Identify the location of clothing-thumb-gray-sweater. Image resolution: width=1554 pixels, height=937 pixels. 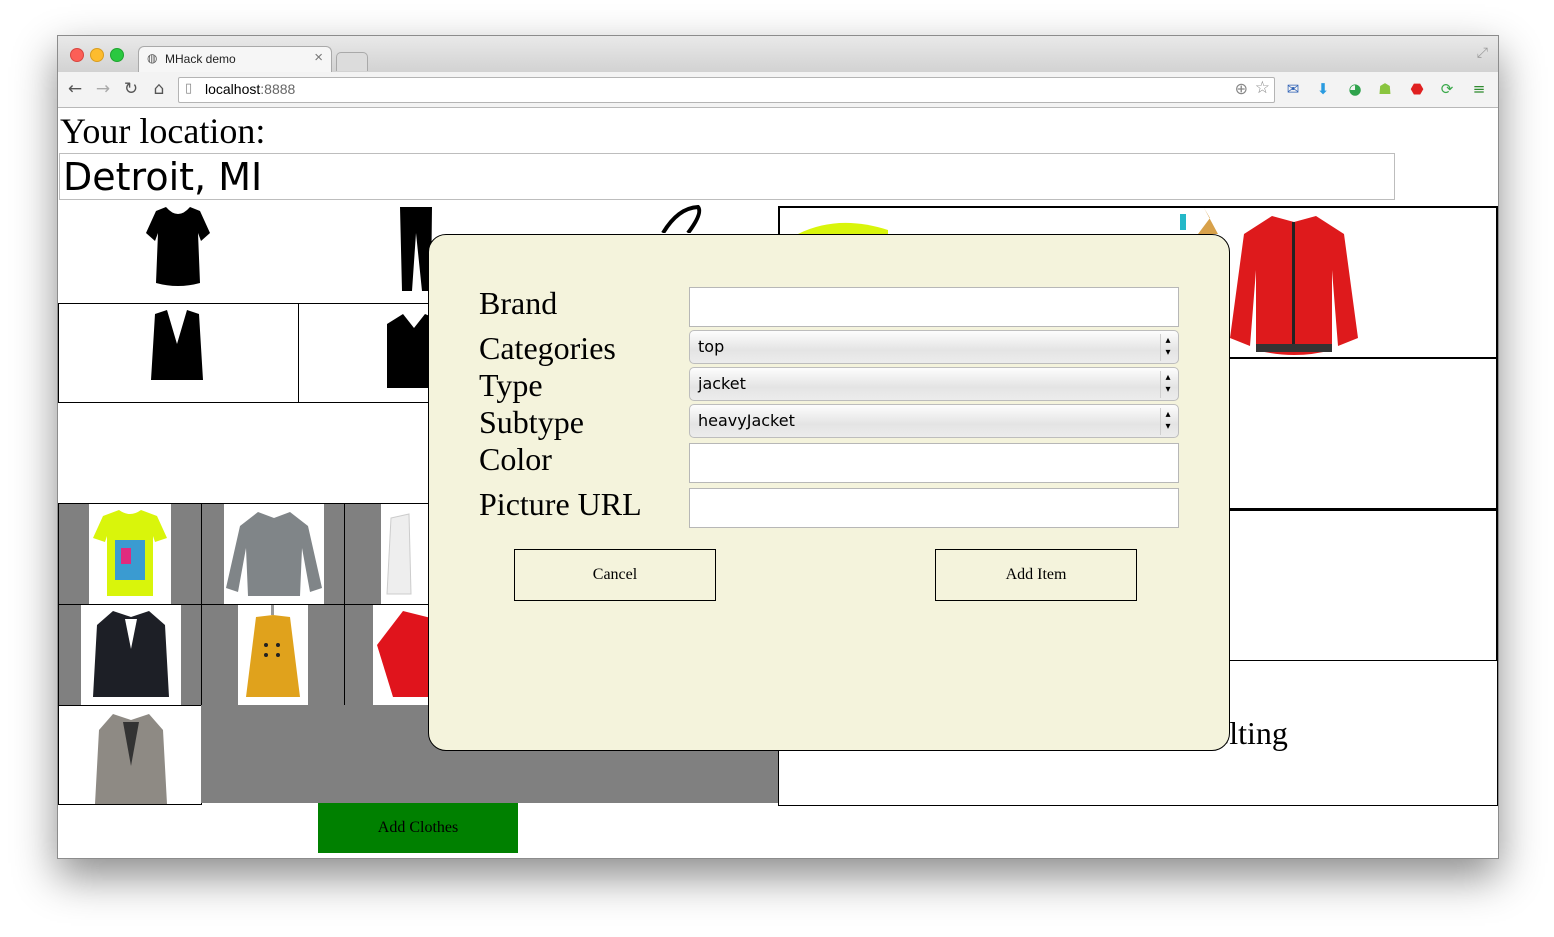
(273, 554).